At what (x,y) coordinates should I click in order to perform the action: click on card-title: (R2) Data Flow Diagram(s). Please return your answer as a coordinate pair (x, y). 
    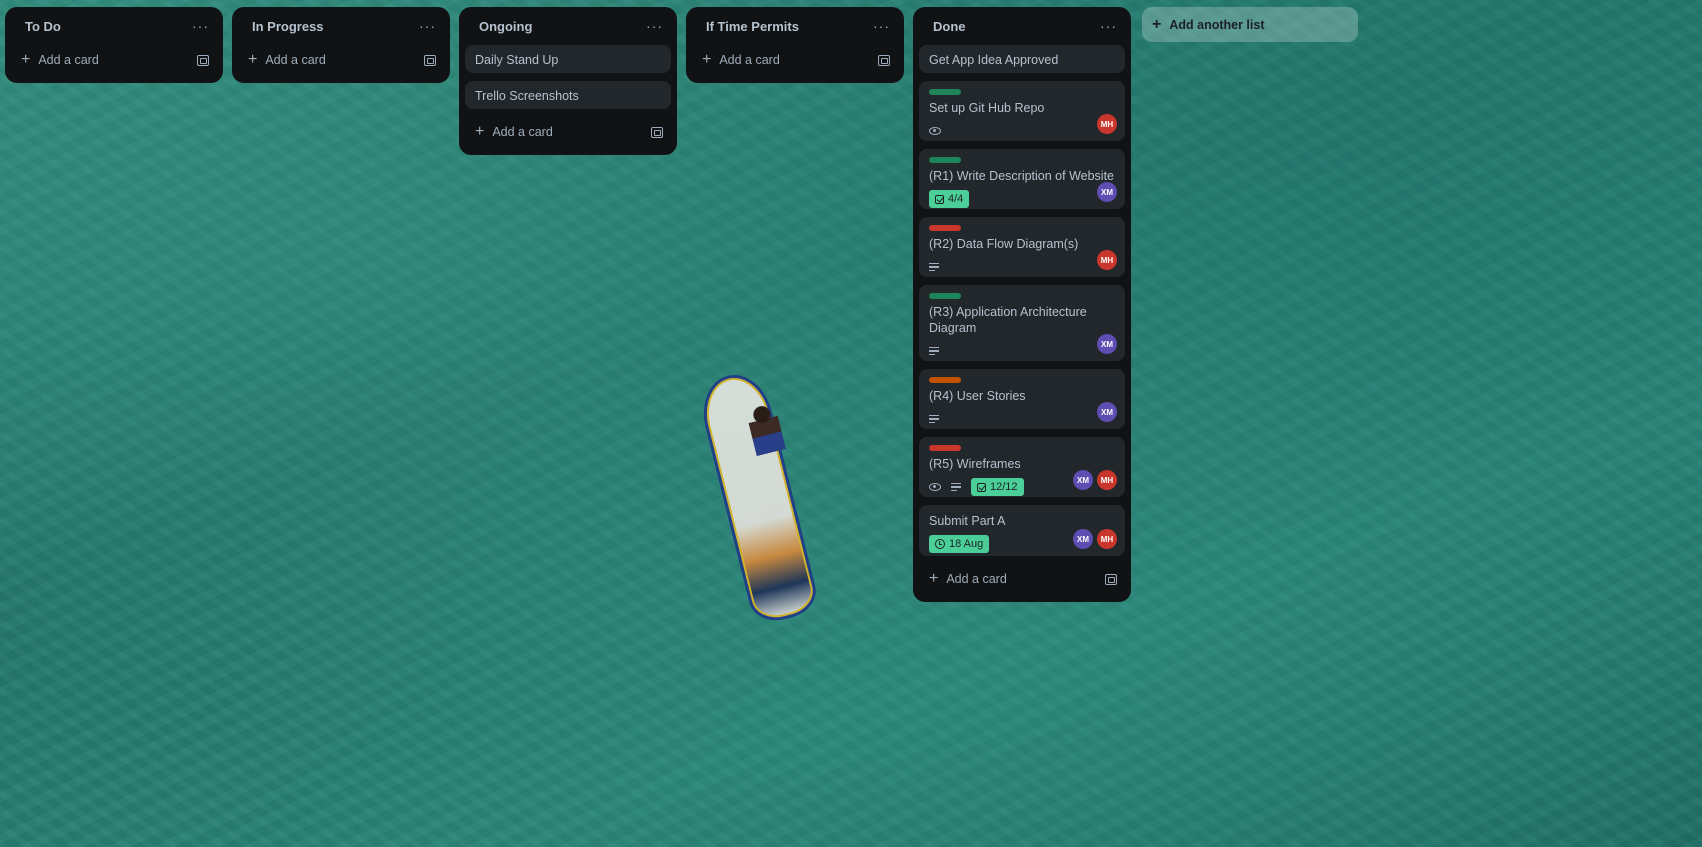
    Looking at the image, I should click on (1004, 244).